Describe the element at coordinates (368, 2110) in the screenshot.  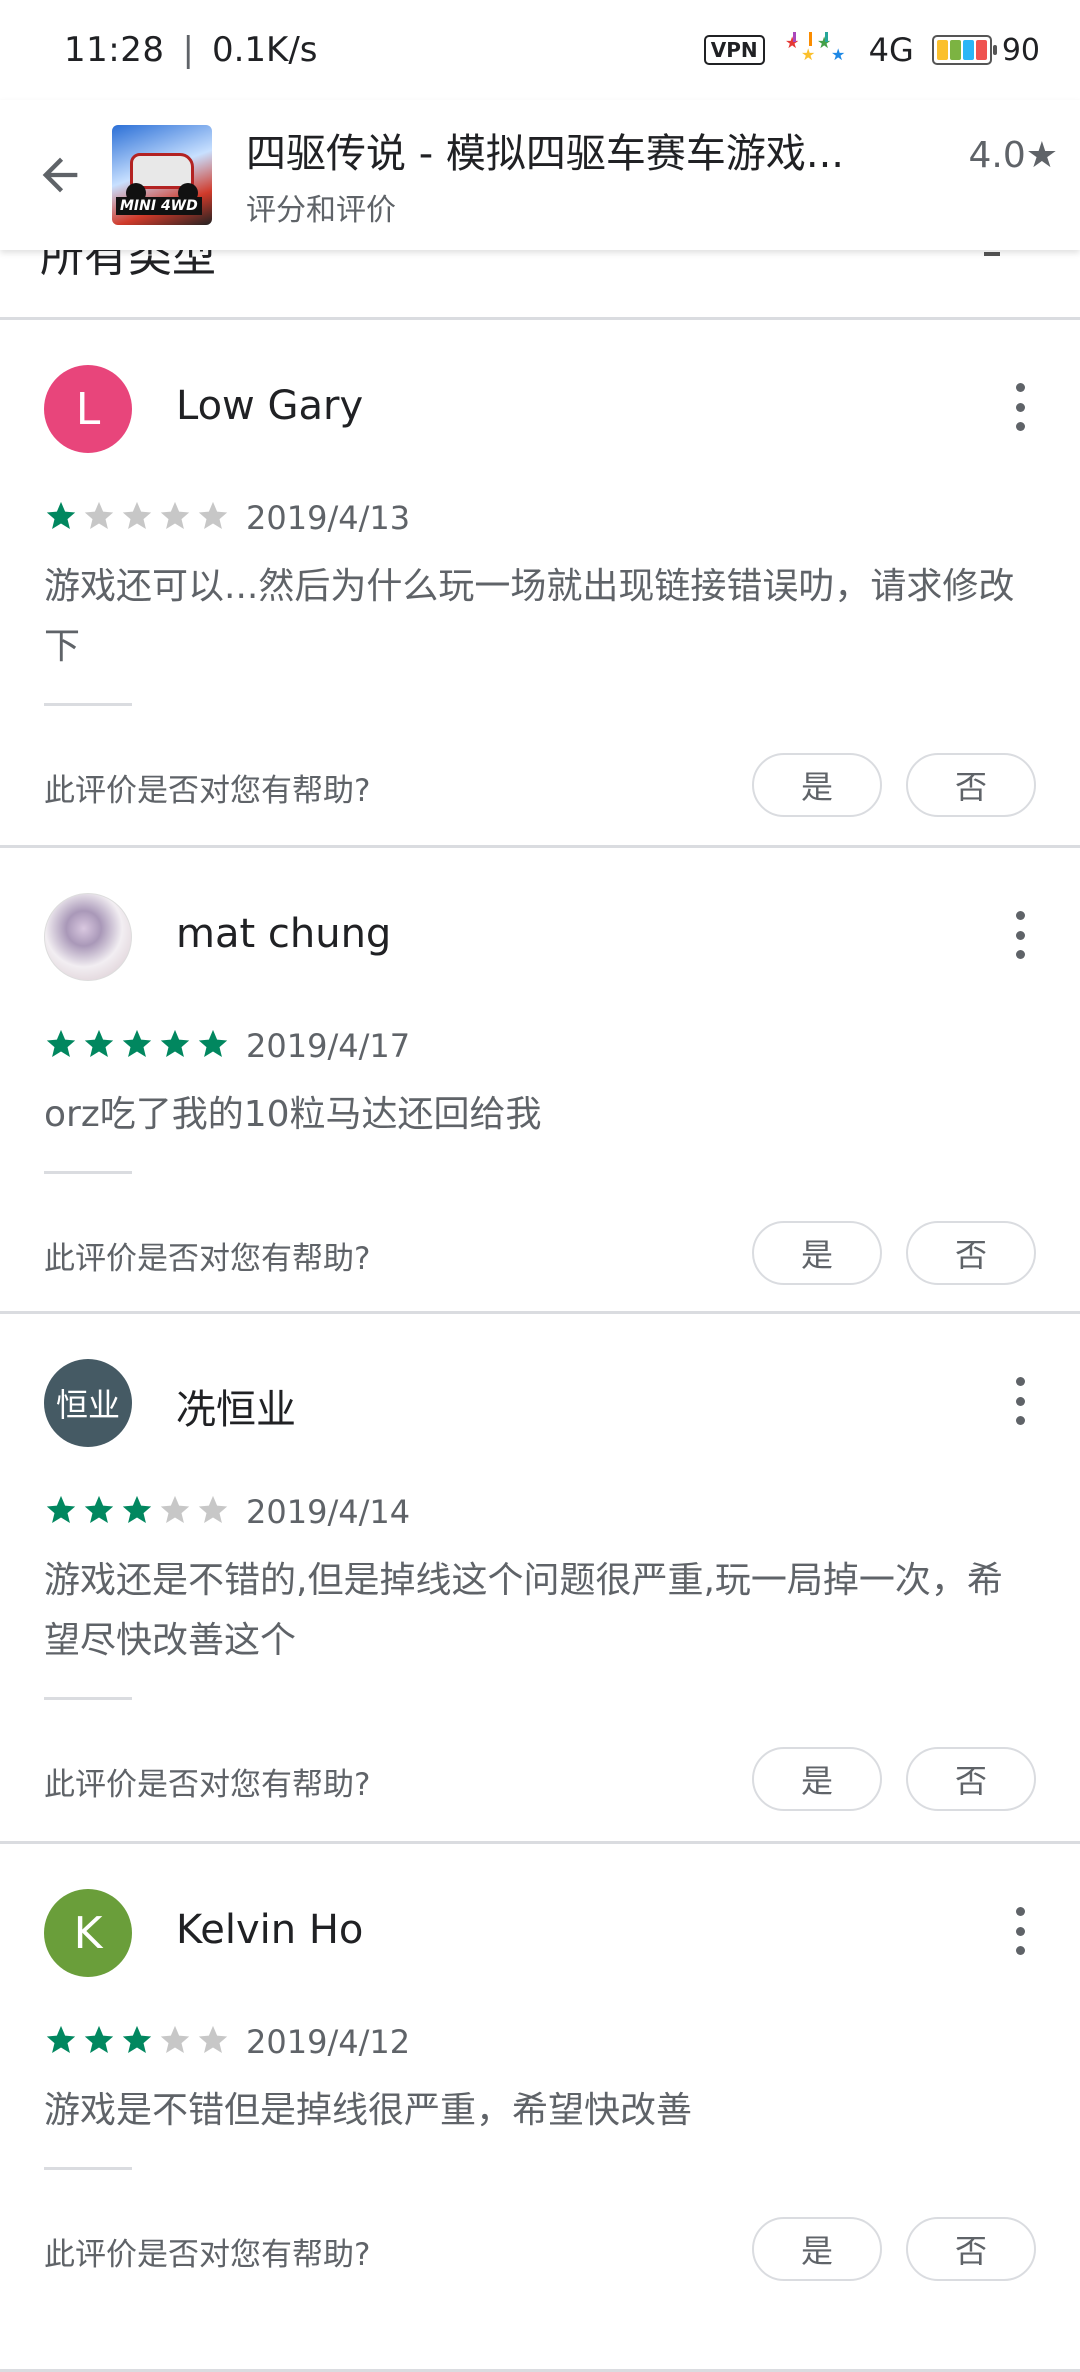
I see `review-text: 游戏是不错但是掉线很严重，希望快改善` at that location.